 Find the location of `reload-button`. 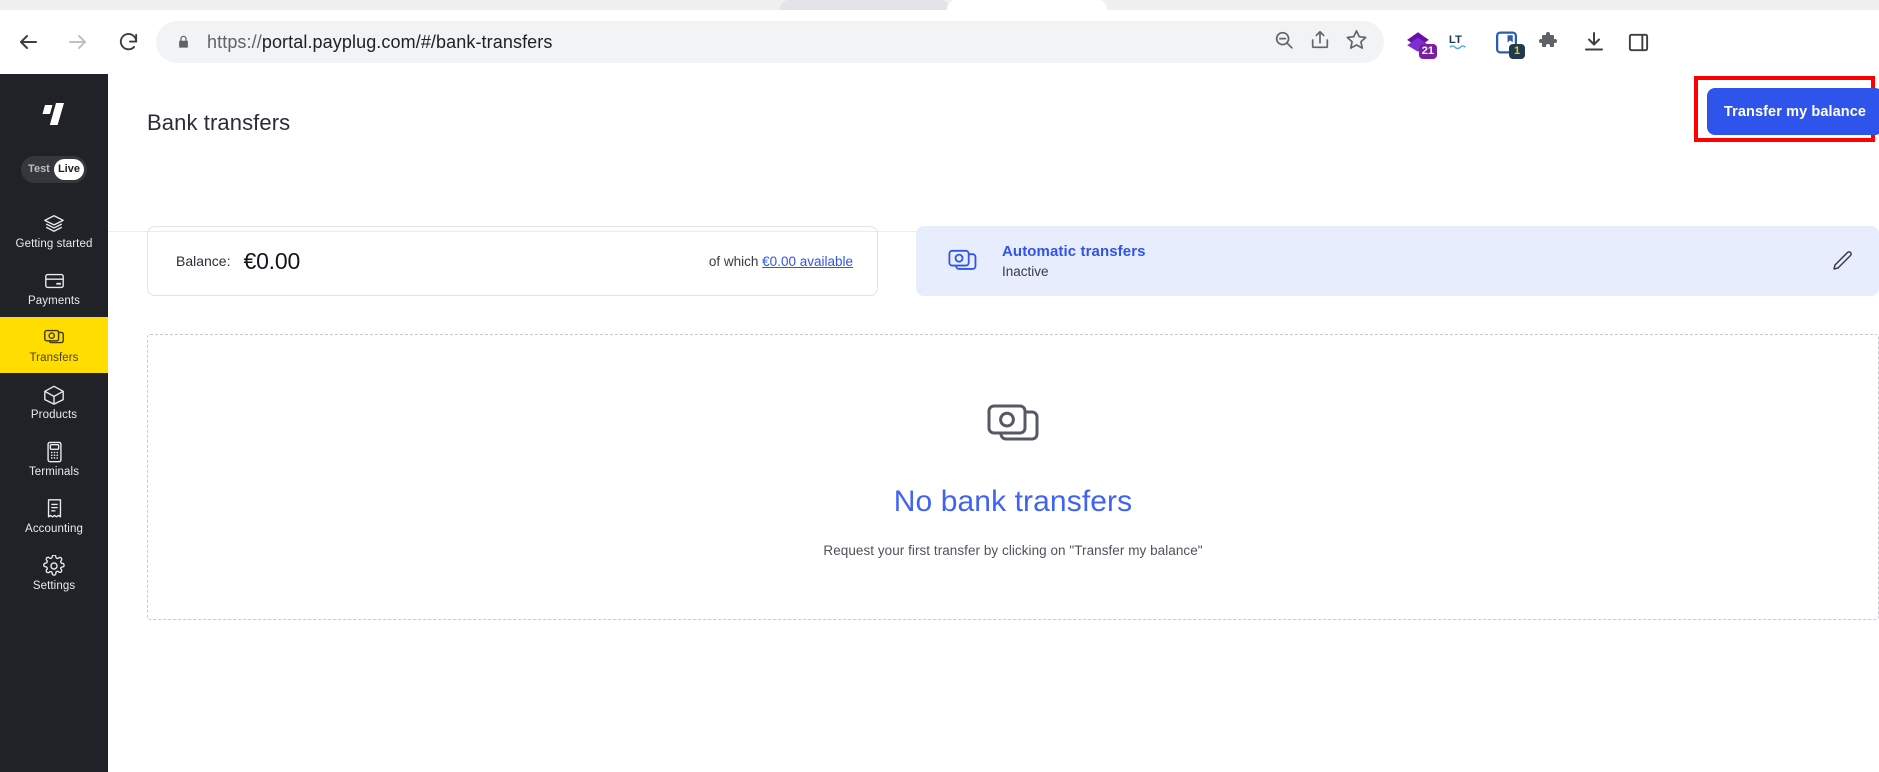

reload-button is located at coordinates (128, 42).